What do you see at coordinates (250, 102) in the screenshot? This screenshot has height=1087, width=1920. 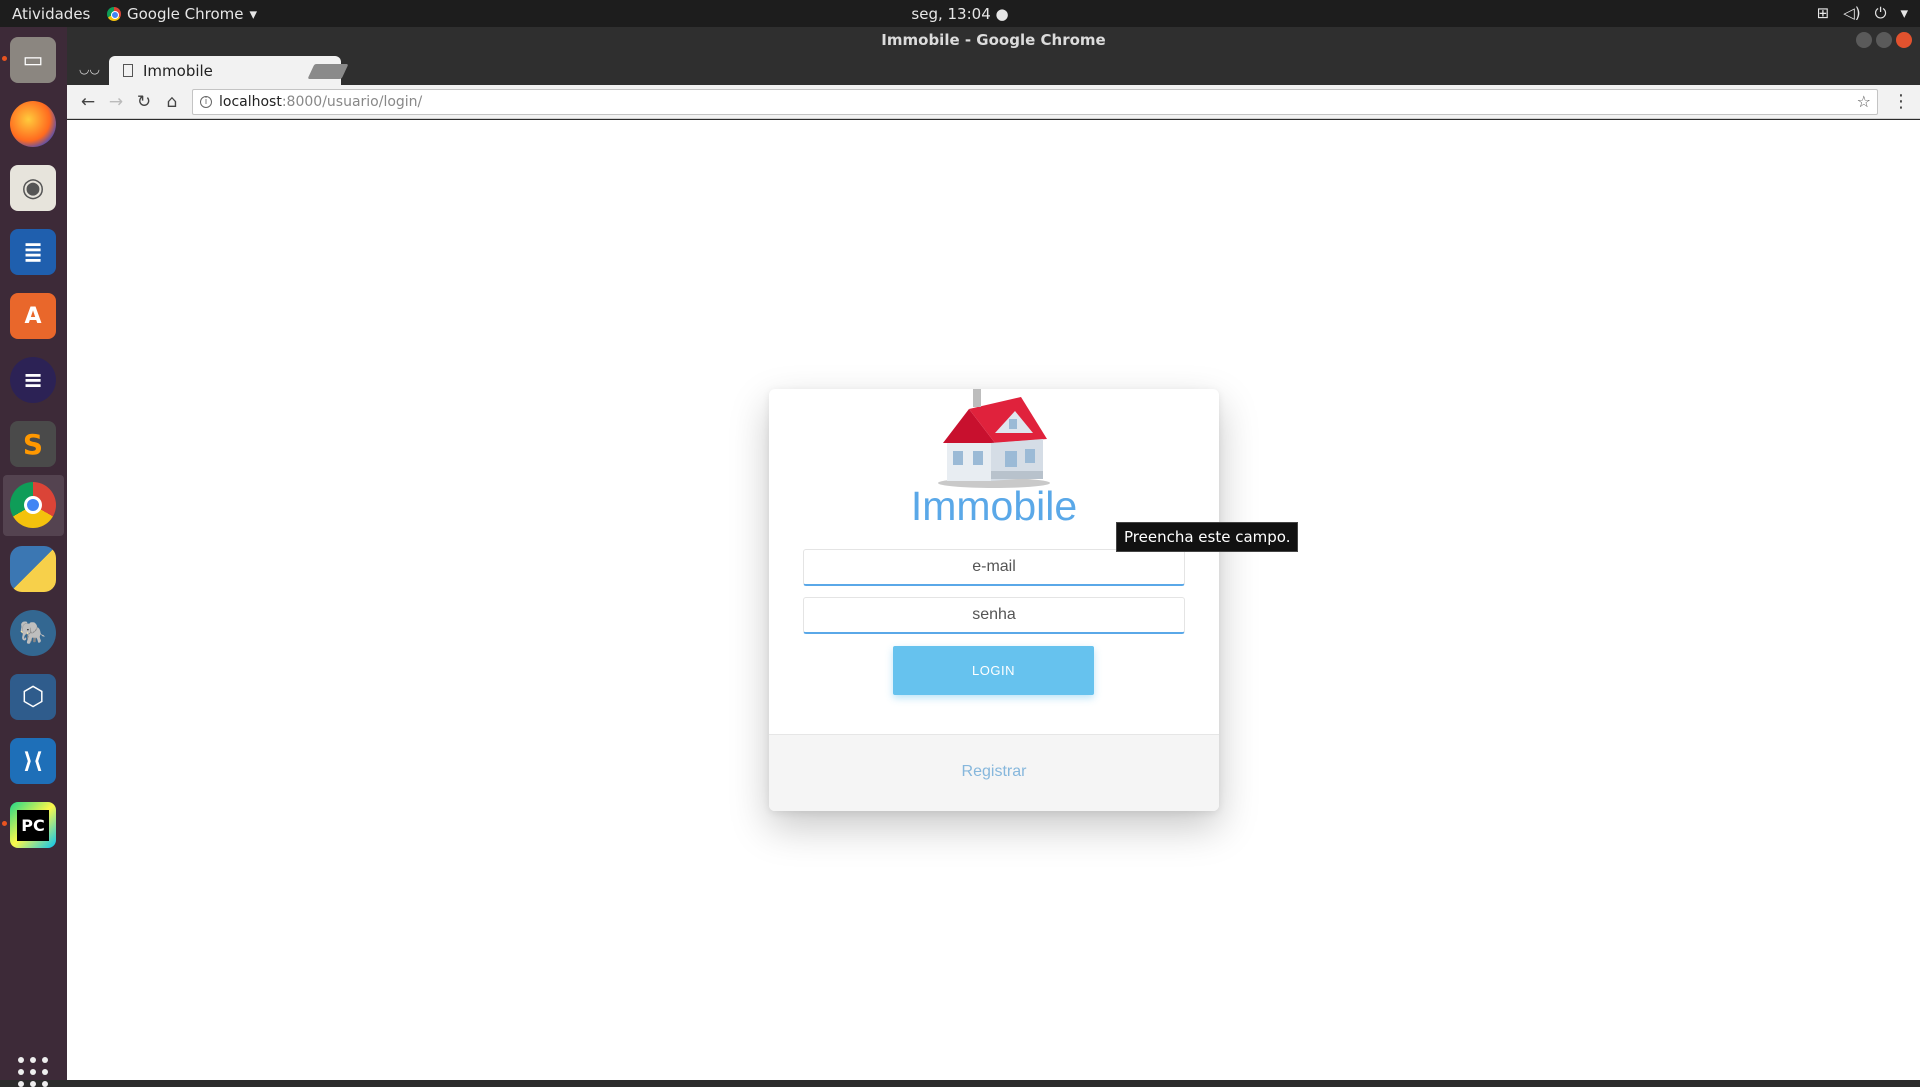 I see `url-host: localhost` at bounding box center [250, 102].